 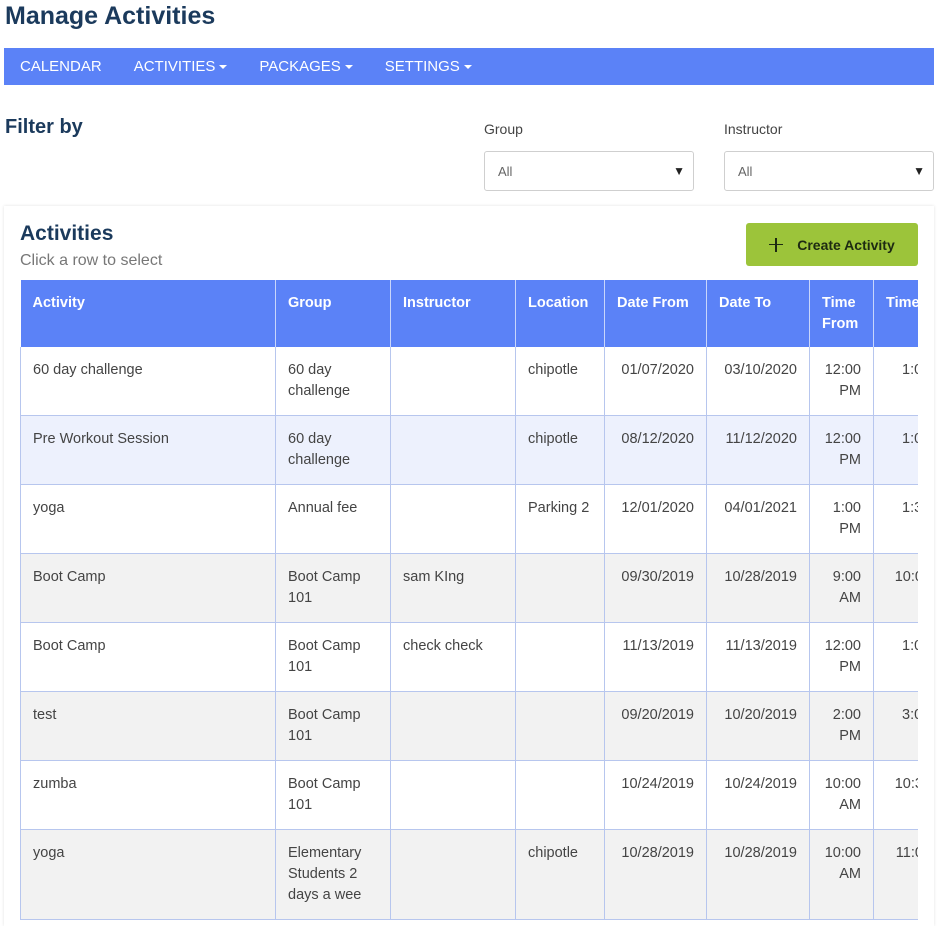 I want to click on plus-icon, so click(x=776, y=244).